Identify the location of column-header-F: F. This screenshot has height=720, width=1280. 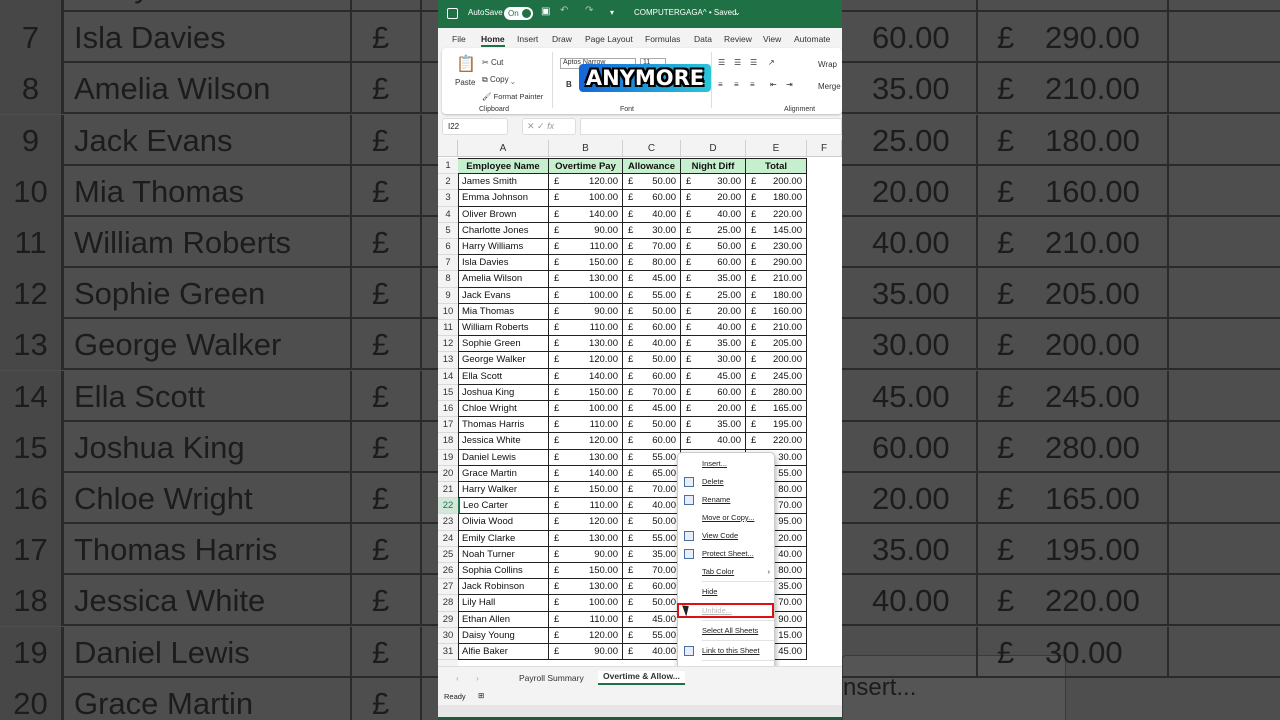
(824, 148).